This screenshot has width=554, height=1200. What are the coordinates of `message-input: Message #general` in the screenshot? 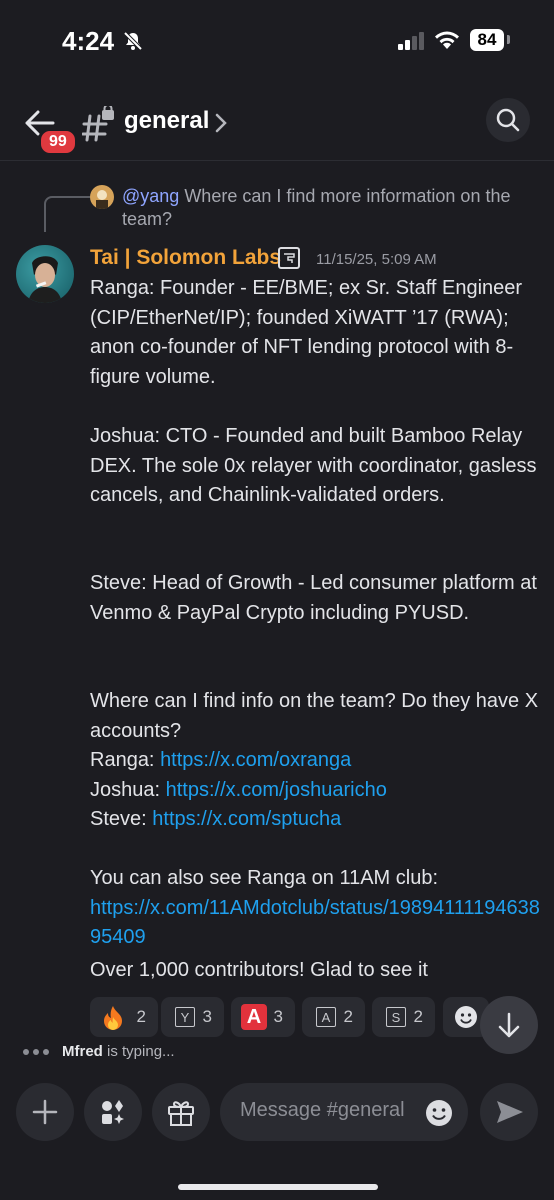 It's located at (344, 1112).